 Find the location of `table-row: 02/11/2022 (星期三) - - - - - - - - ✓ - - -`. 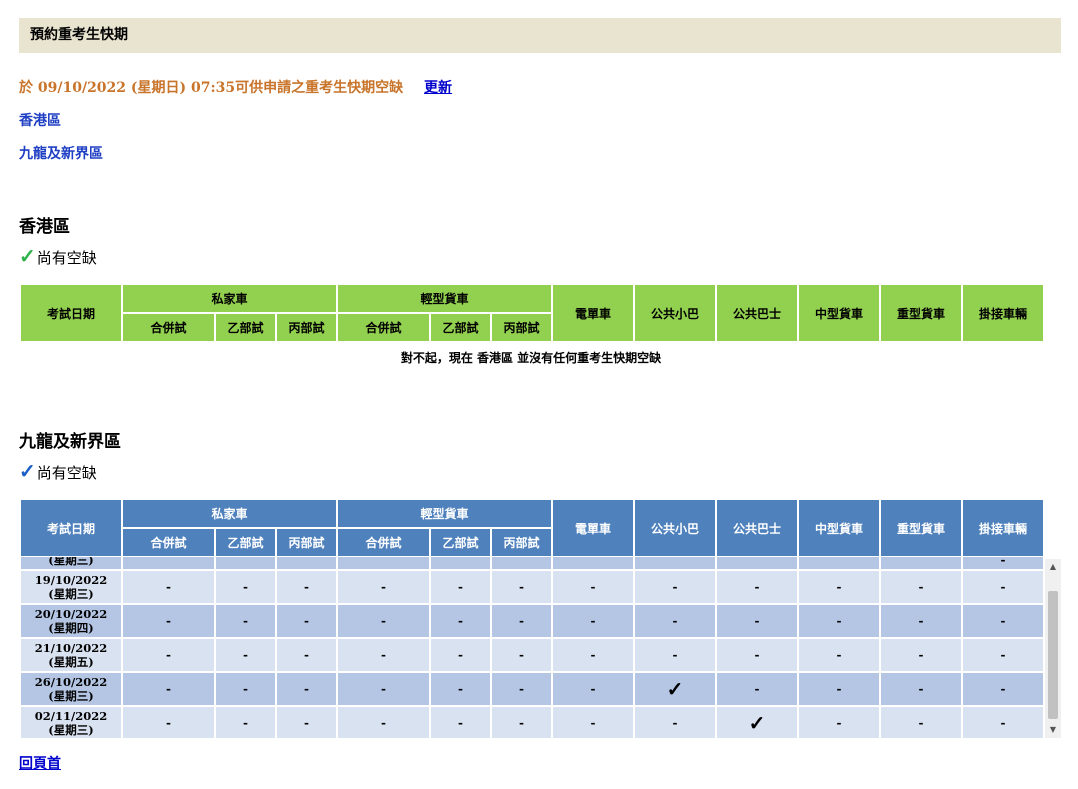

table-row: 02/11/2022 (星期三) - - - - - - - - ✓ - - - is located at coordinates (532, 721).